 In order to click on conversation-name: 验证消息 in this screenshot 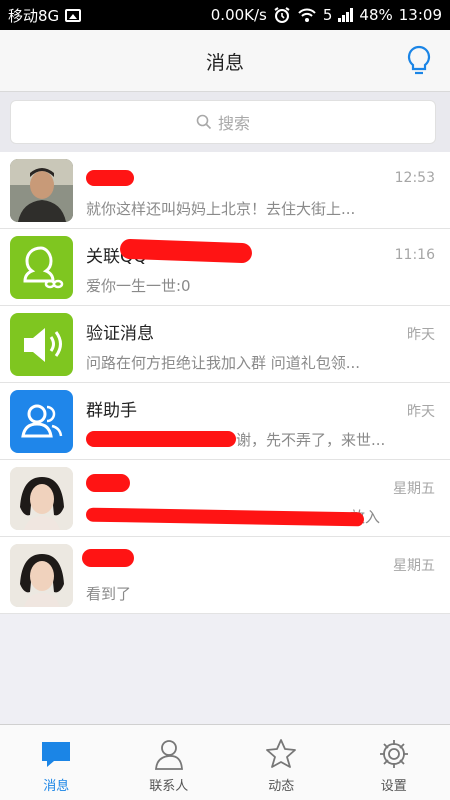, I will do `click(120, 334)`.